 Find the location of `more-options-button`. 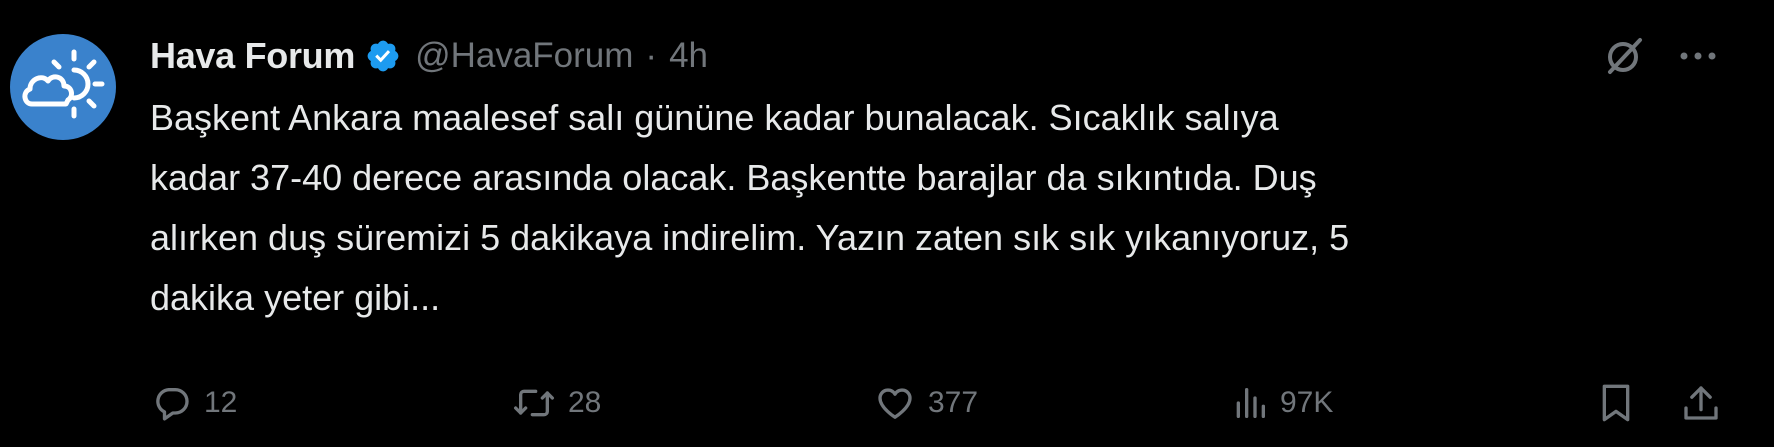

more-options-button is located at coordinates (1698, 56).